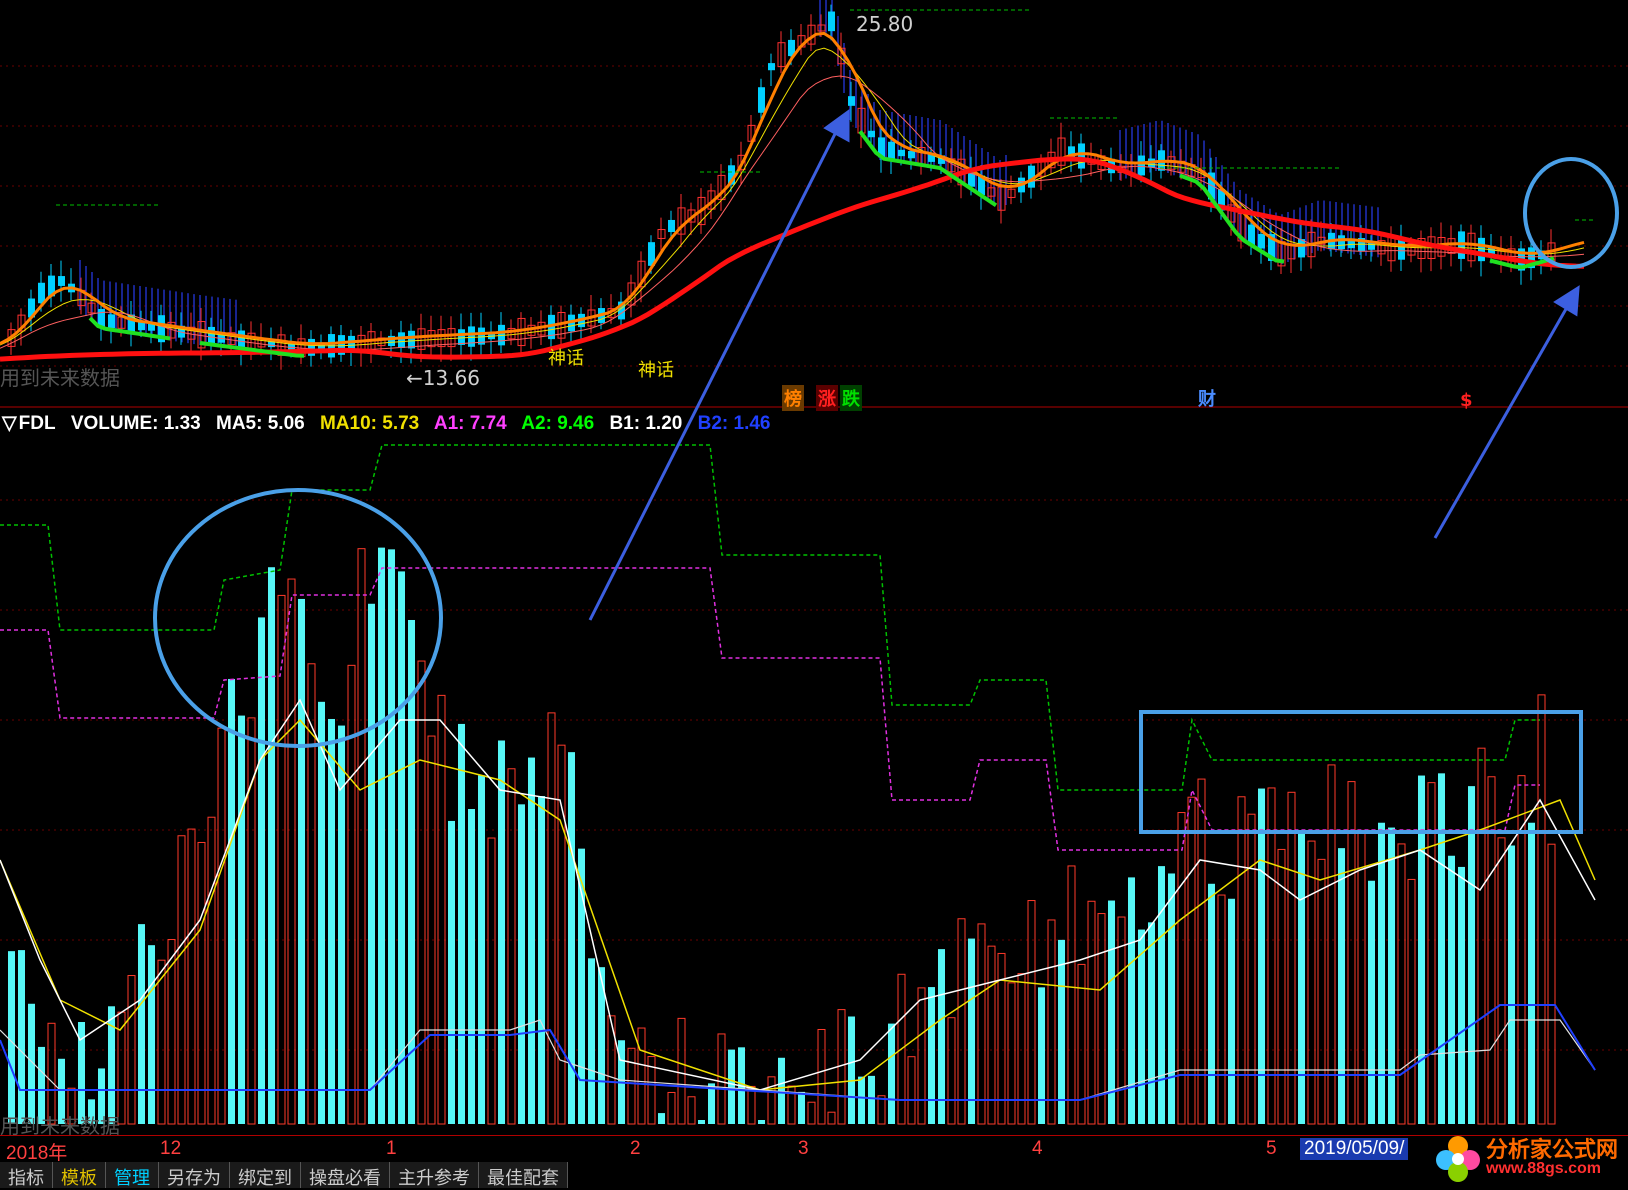 This screenshot has width=1628, height=1190. I want to click on event-badge: 财, so click(1207, 398).